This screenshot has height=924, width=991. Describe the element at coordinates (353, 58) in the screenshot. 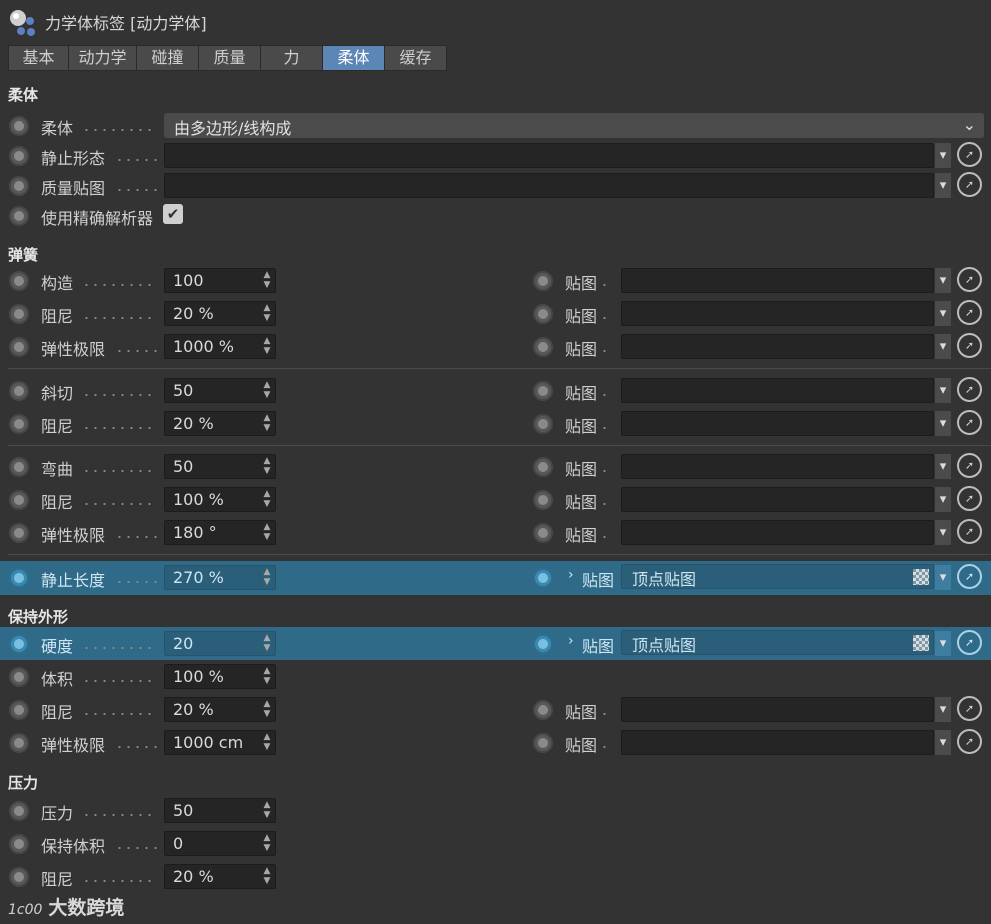

I see `tab-soft-body: 柔体` at that location.